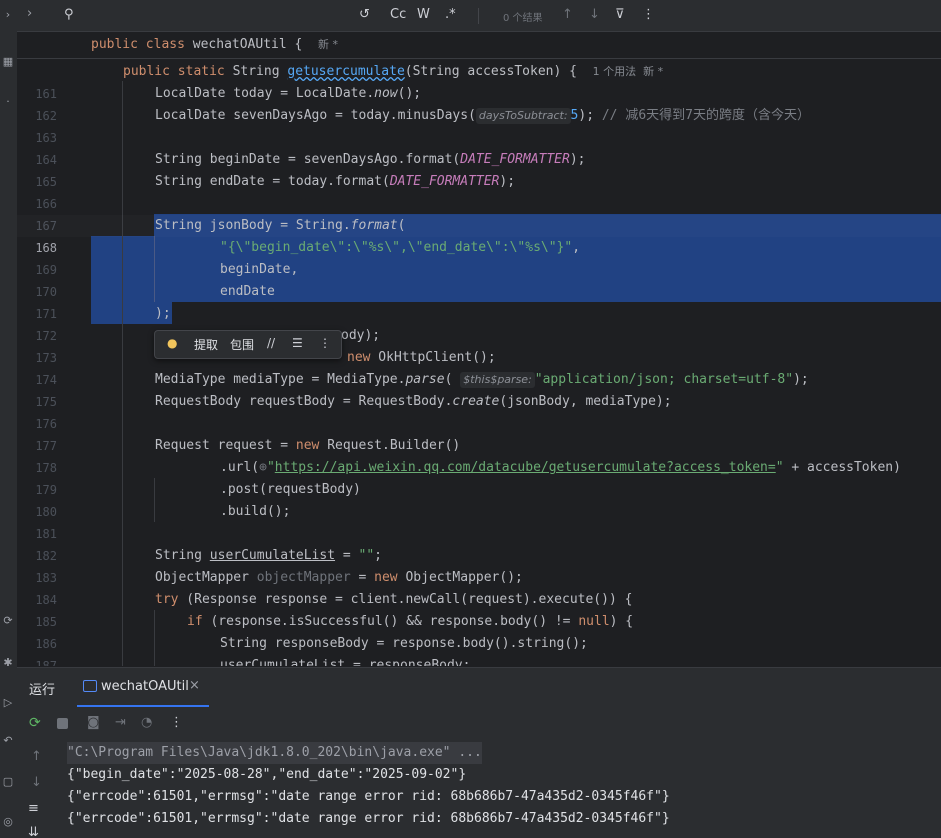 The image size is (941, 838). Describe the element at coordinates (479, 323) in the screenshot. I see `code-line: 172 );` at that location.